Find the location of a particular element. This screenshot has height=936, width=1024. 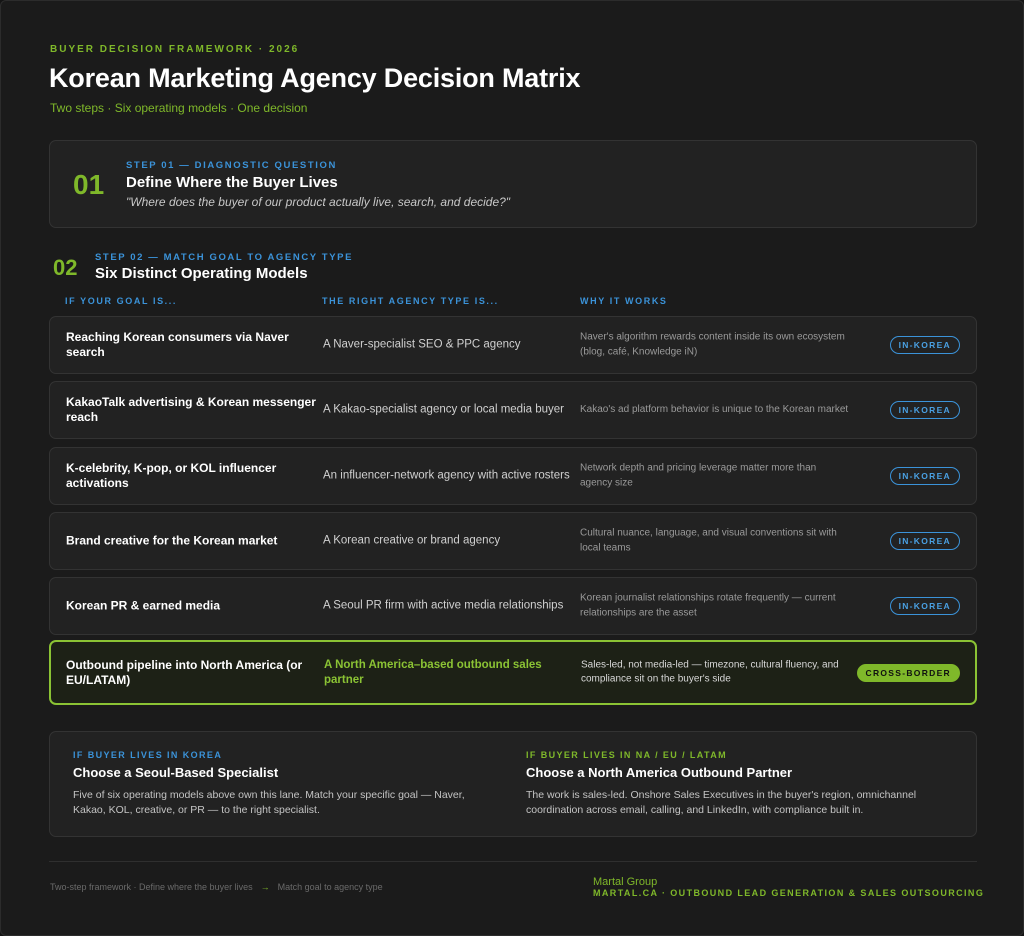

step1-number: 01 is located at coordinates (89, 184).